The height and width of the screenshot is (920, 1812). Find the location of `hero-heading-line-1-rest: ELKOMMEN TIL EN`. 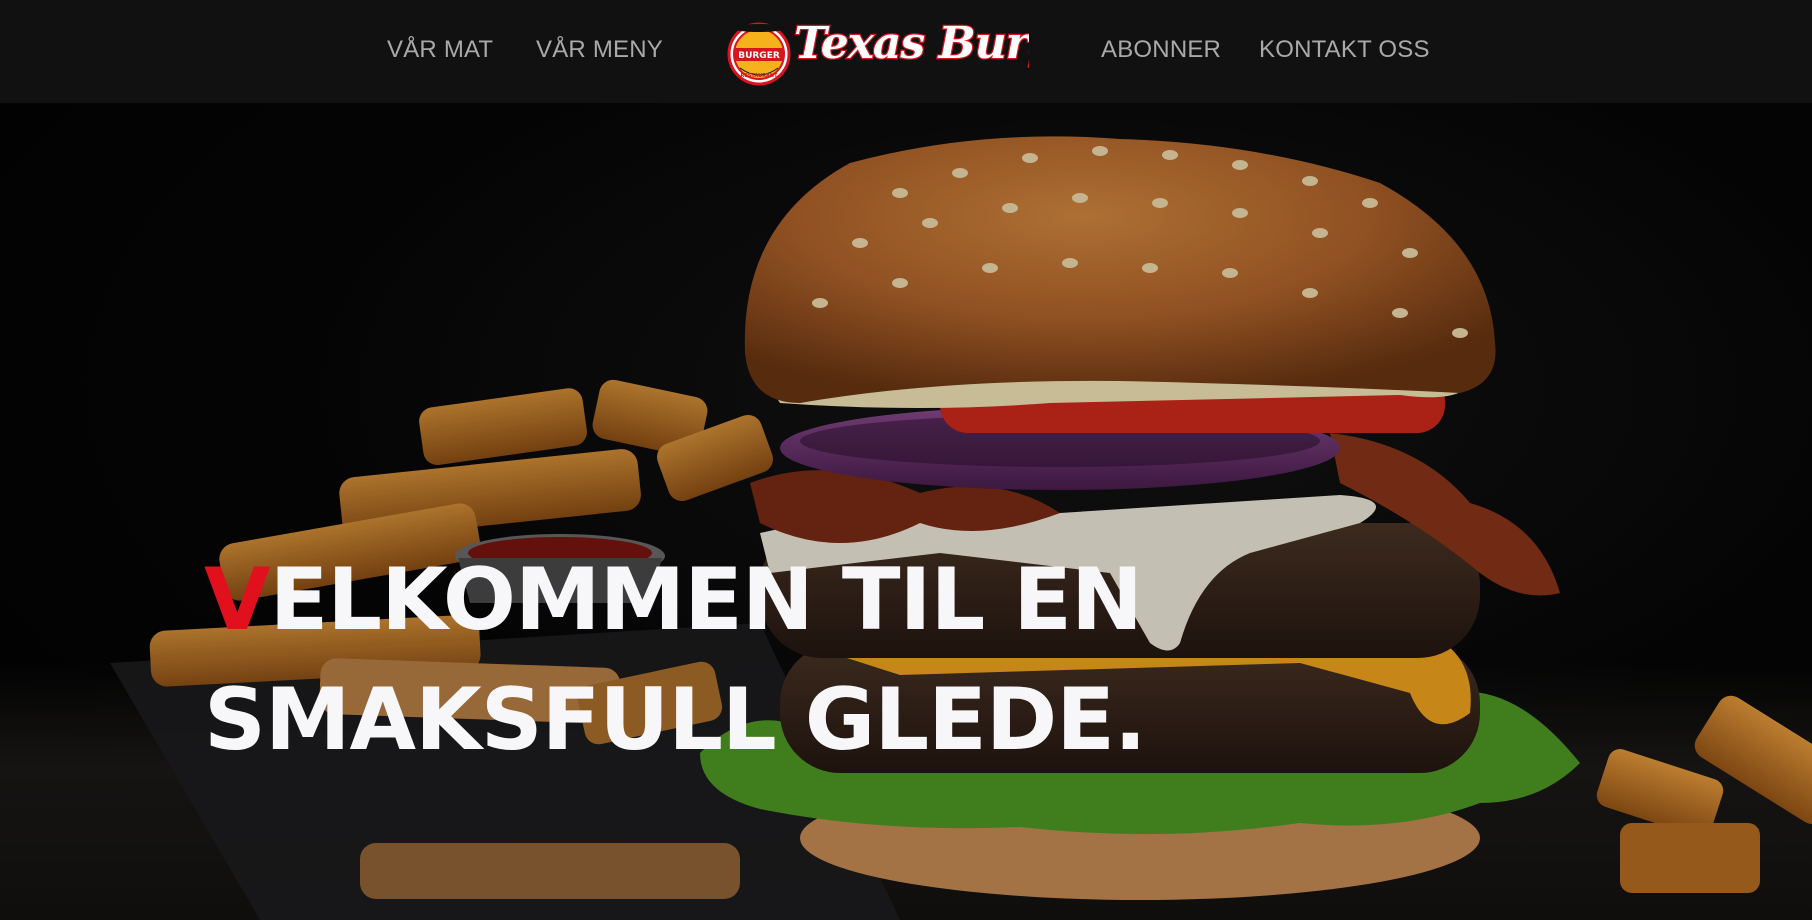

hero-heading-line-1-rest: ELKOMMEN TIL EN is located at coordinates (706, 600).